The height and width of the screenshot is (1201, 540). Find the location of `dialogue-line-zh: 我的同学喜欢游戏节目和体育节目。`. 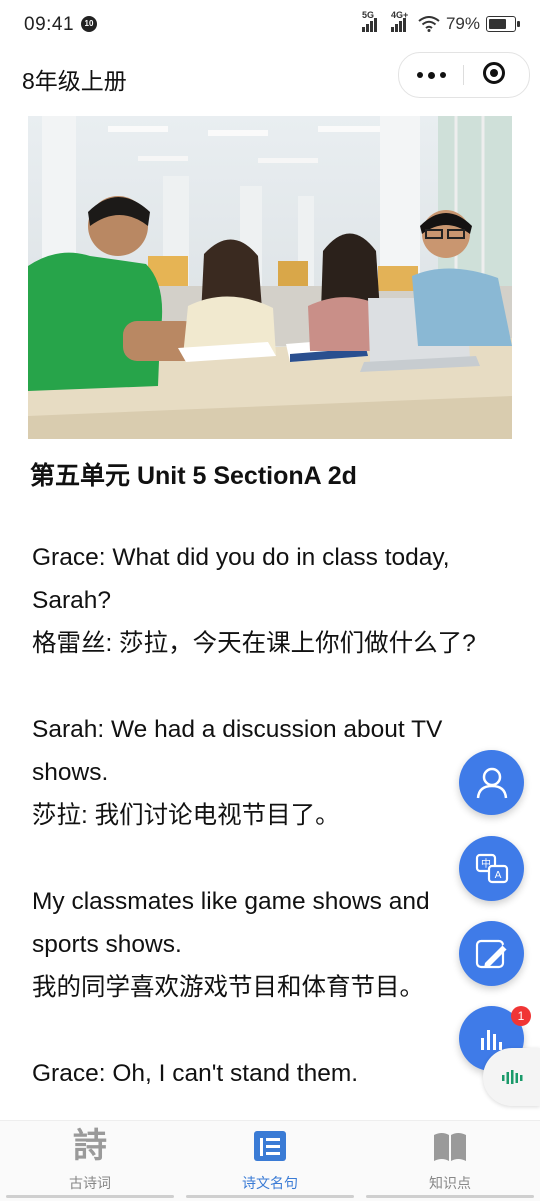

dialogue-line-zh: 我的同学喜欢游戏节目和体育节目。 is located at coordinates (228, 987).